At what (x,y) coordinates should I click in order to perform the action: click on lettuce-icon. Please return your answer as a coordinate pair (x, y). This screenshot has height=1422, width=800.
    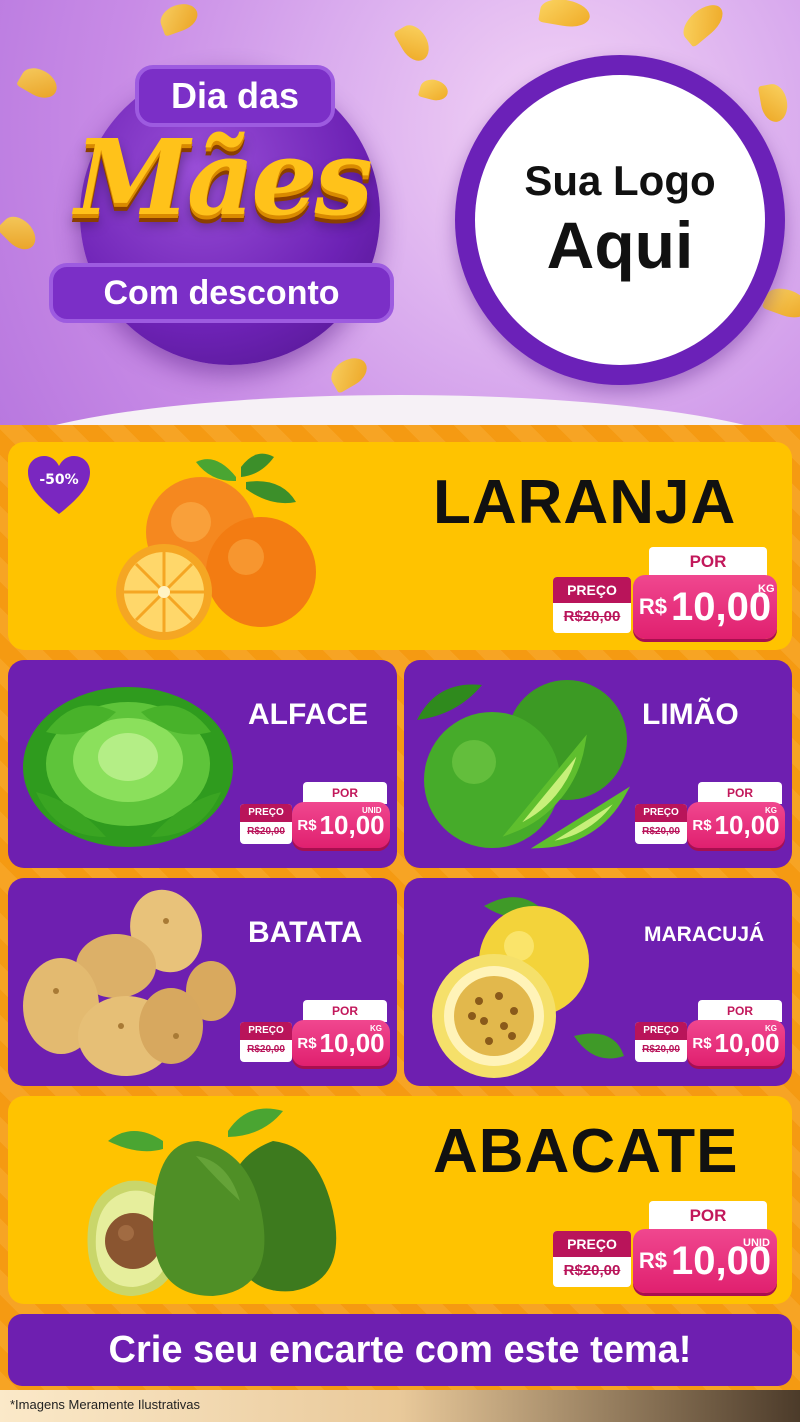
    Looking at the image, I should click on (128, 767).